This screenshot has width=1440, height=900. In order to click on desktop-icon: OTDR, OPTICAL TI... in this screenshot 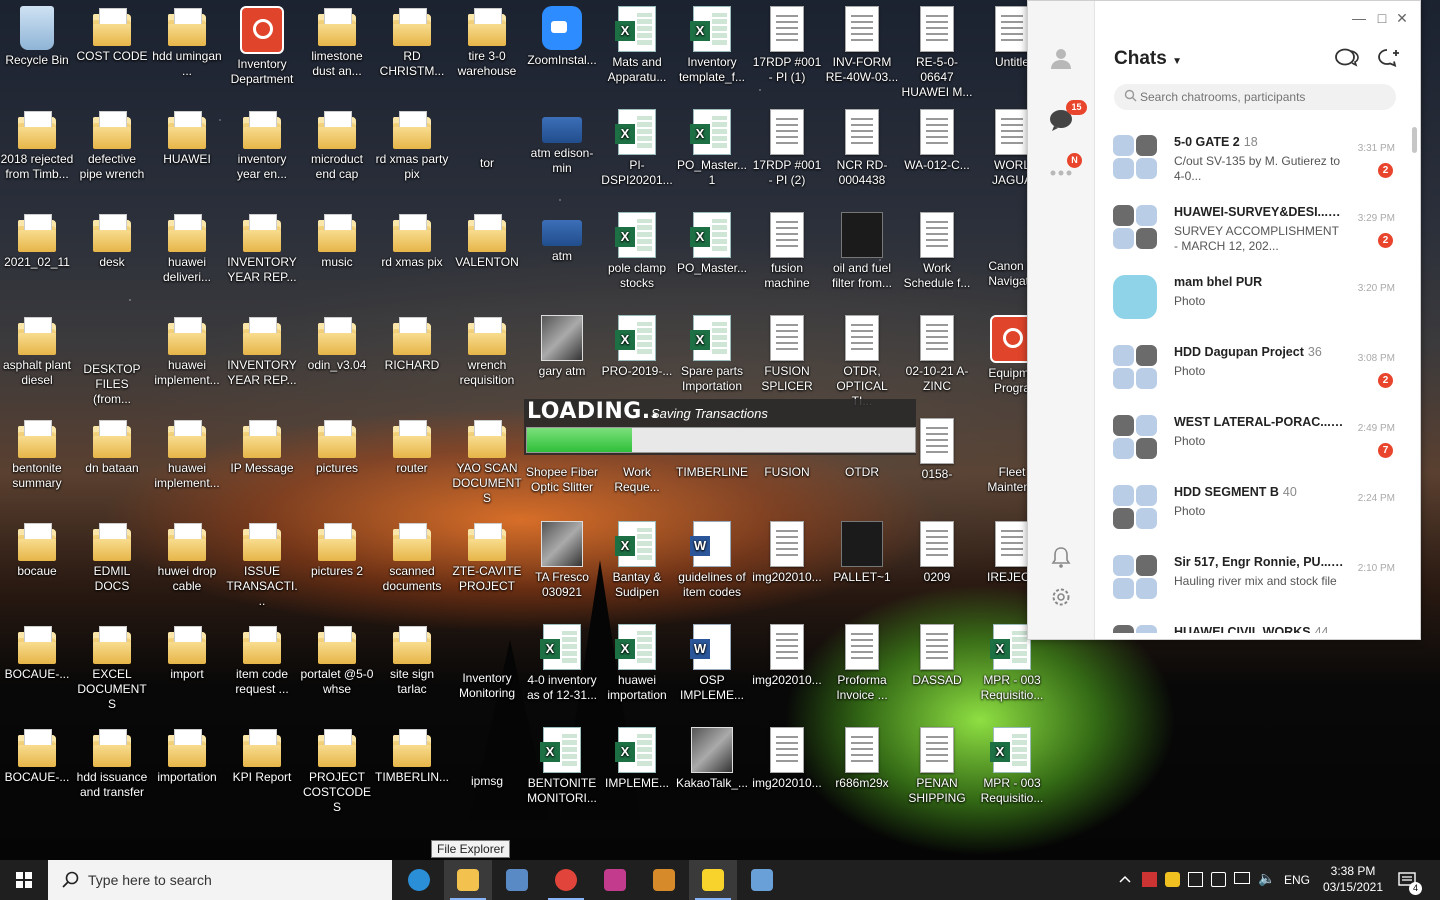, I will do `click(862, 359)`.